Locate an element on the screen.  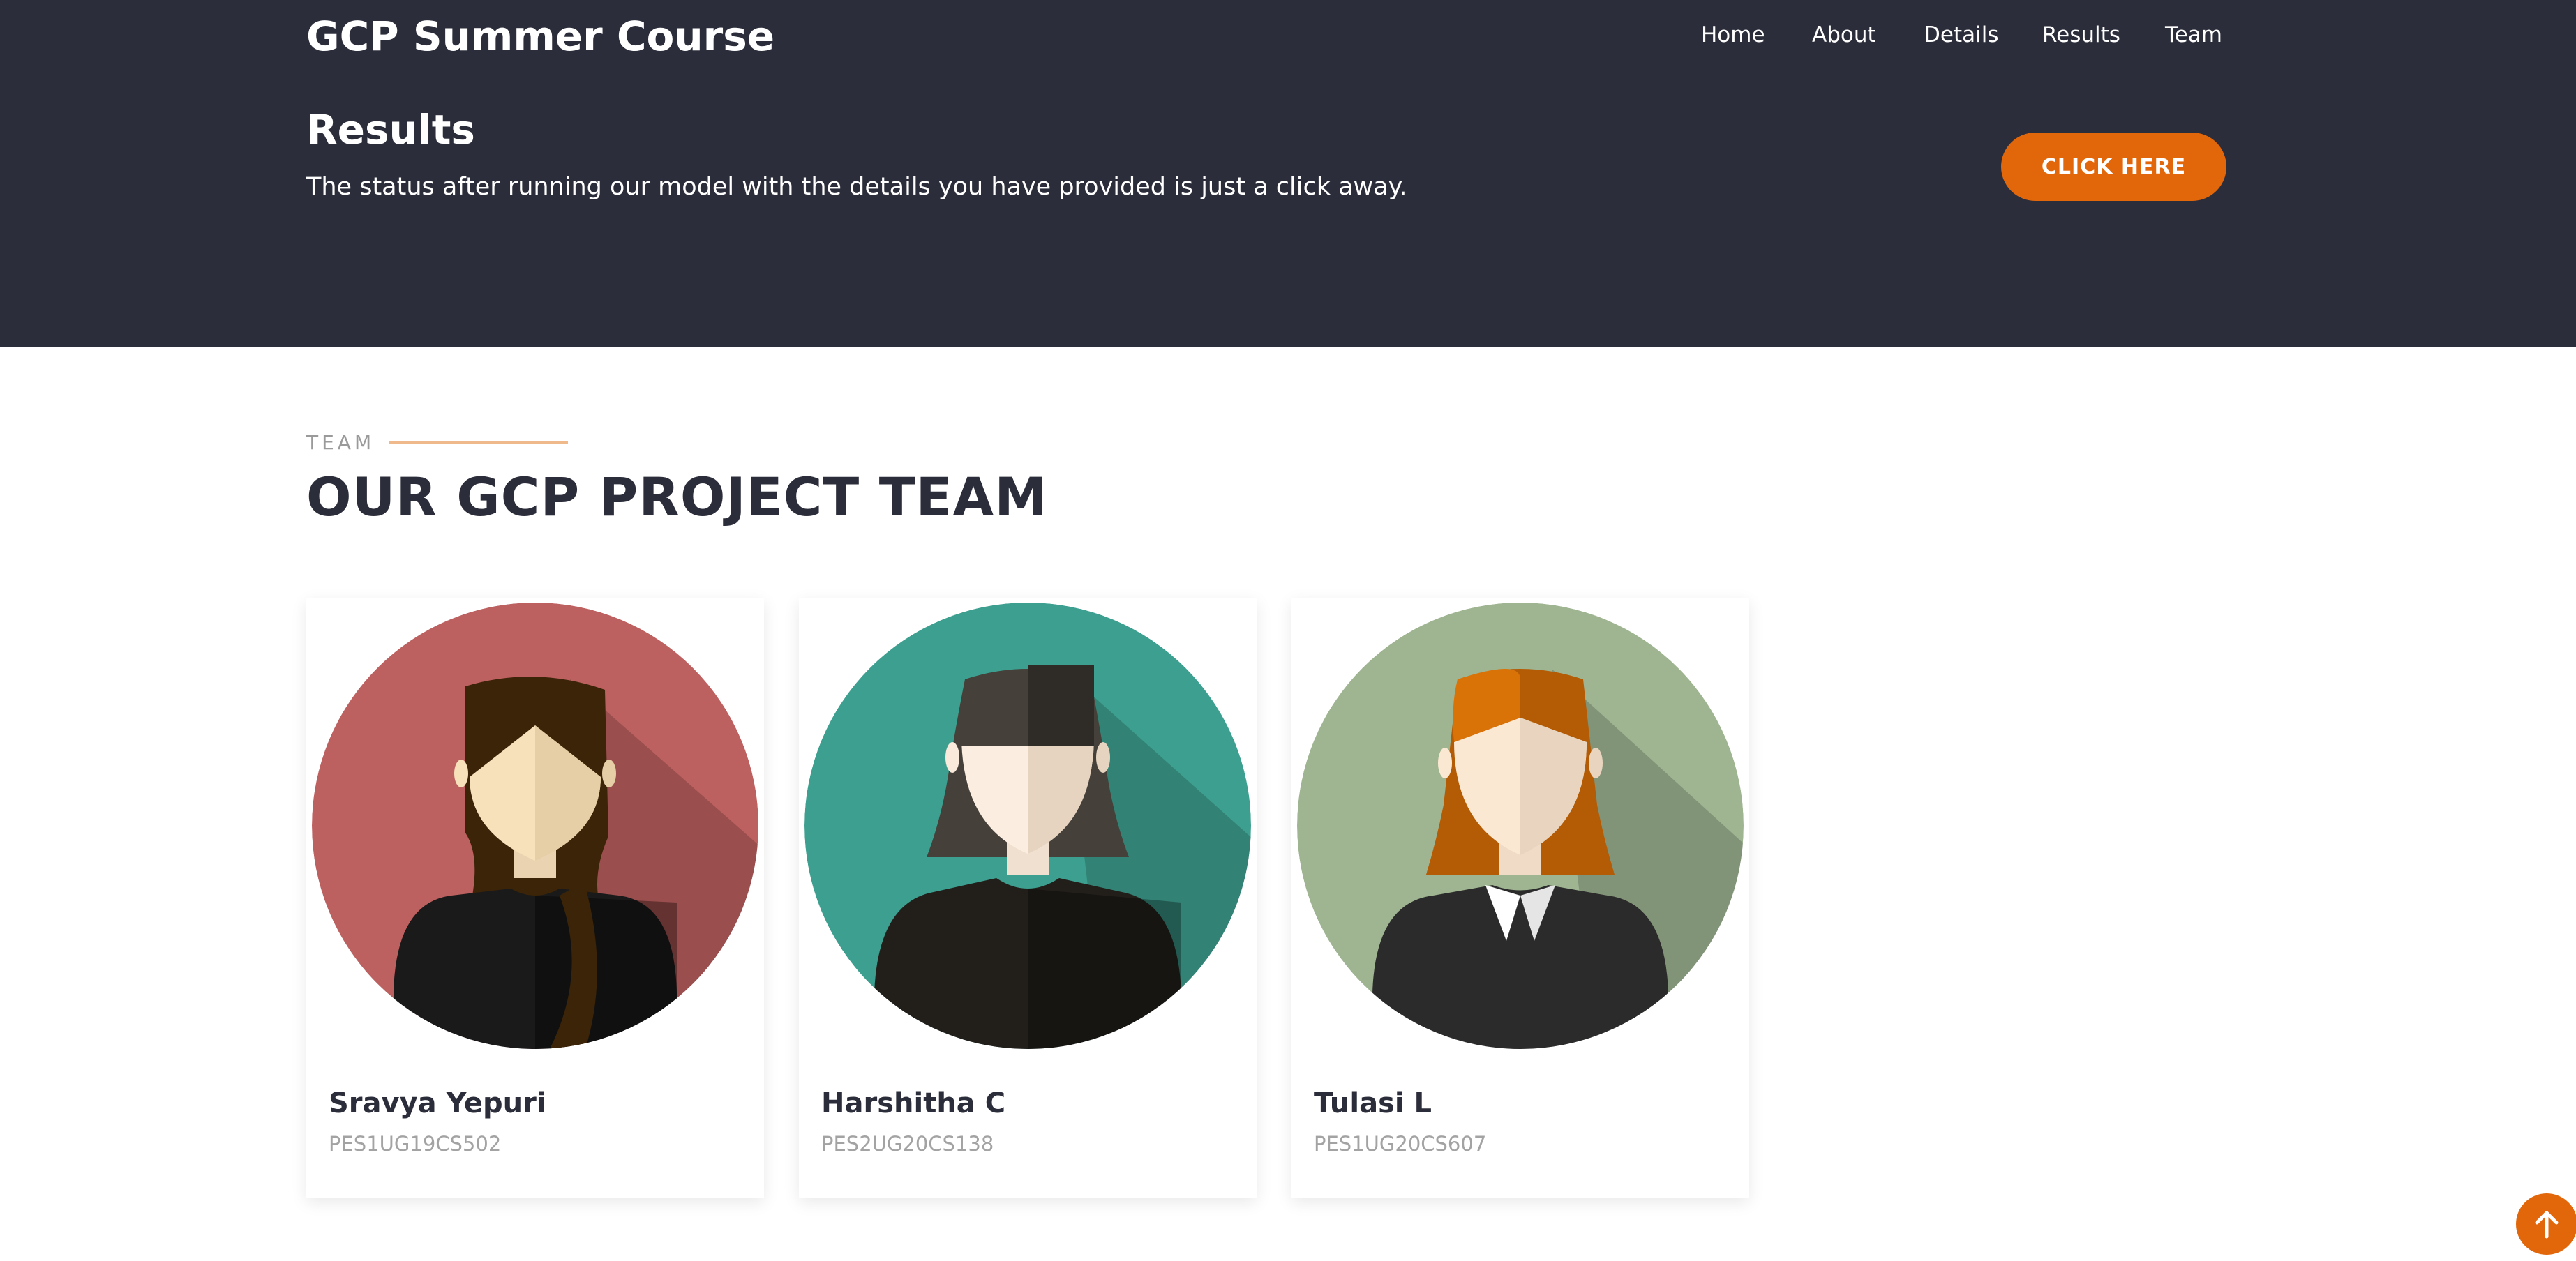
site-brand: GCP Summer Course is located at coordinates (540, 36).